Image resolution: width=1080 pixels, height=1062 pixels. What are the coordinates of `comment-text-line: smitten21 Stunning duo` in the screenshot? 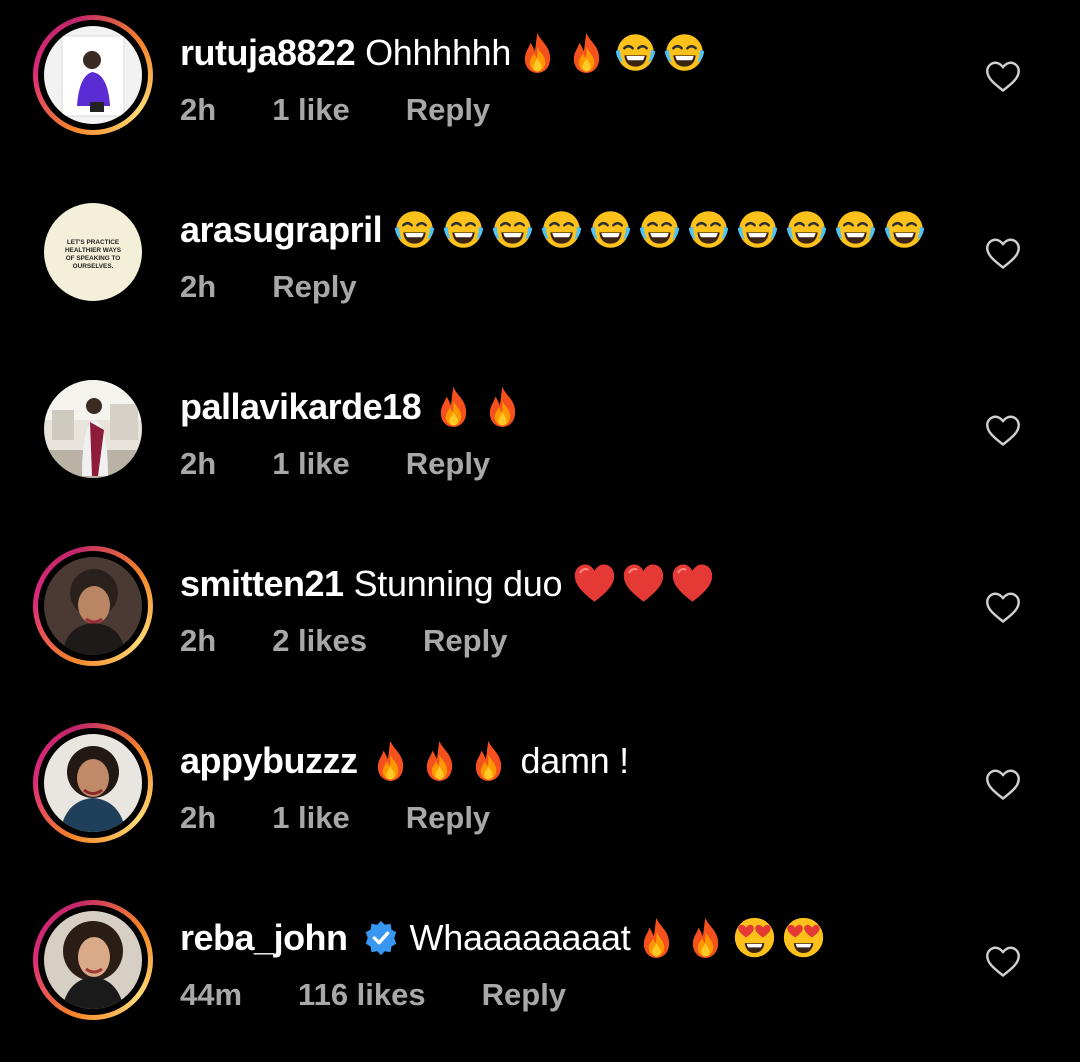 It's located at (447, 583).